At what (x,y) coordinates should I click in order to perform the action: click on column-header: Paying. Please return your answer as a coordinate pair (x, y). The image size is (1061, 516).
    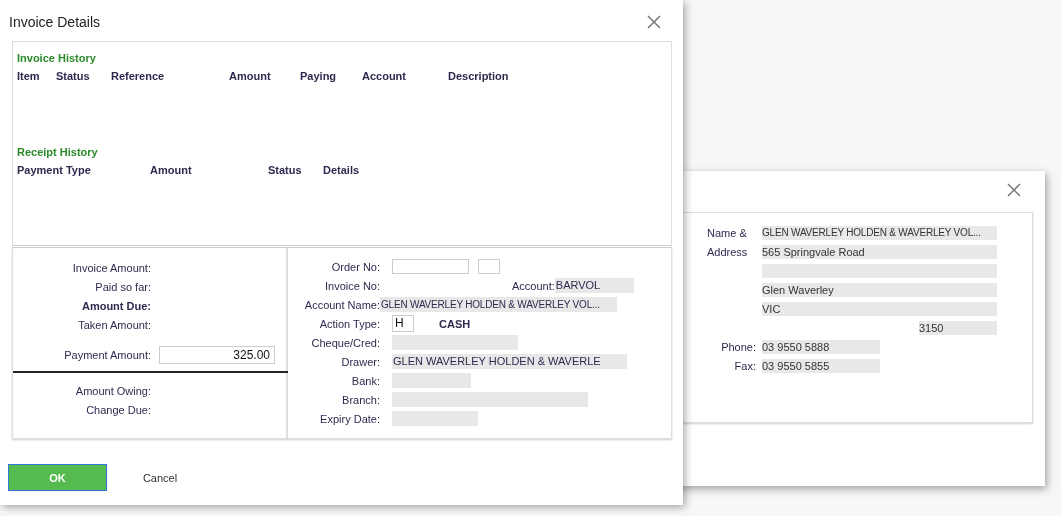
    Looking at the image, I should click on (319, 76).